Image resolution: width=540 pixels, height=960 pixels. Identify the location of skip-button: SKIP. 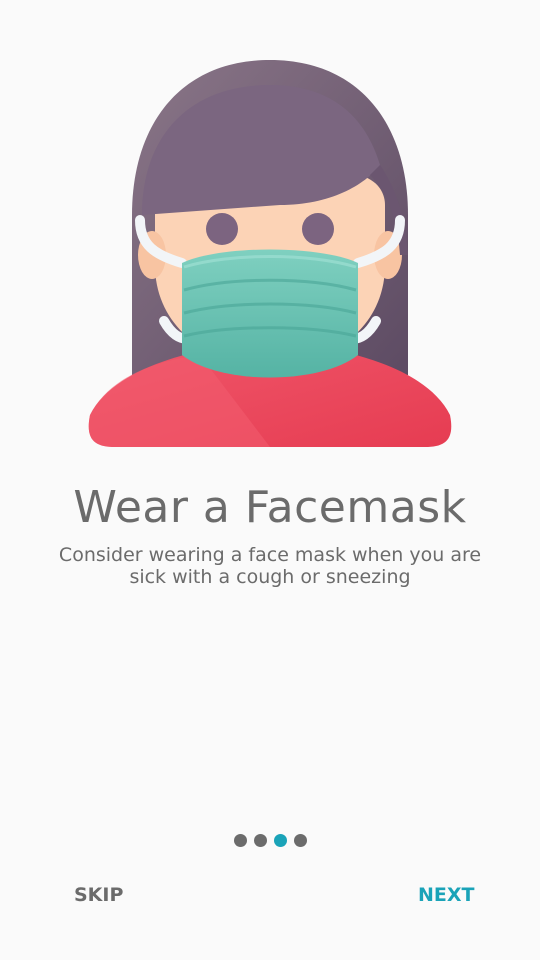
(98, 895).